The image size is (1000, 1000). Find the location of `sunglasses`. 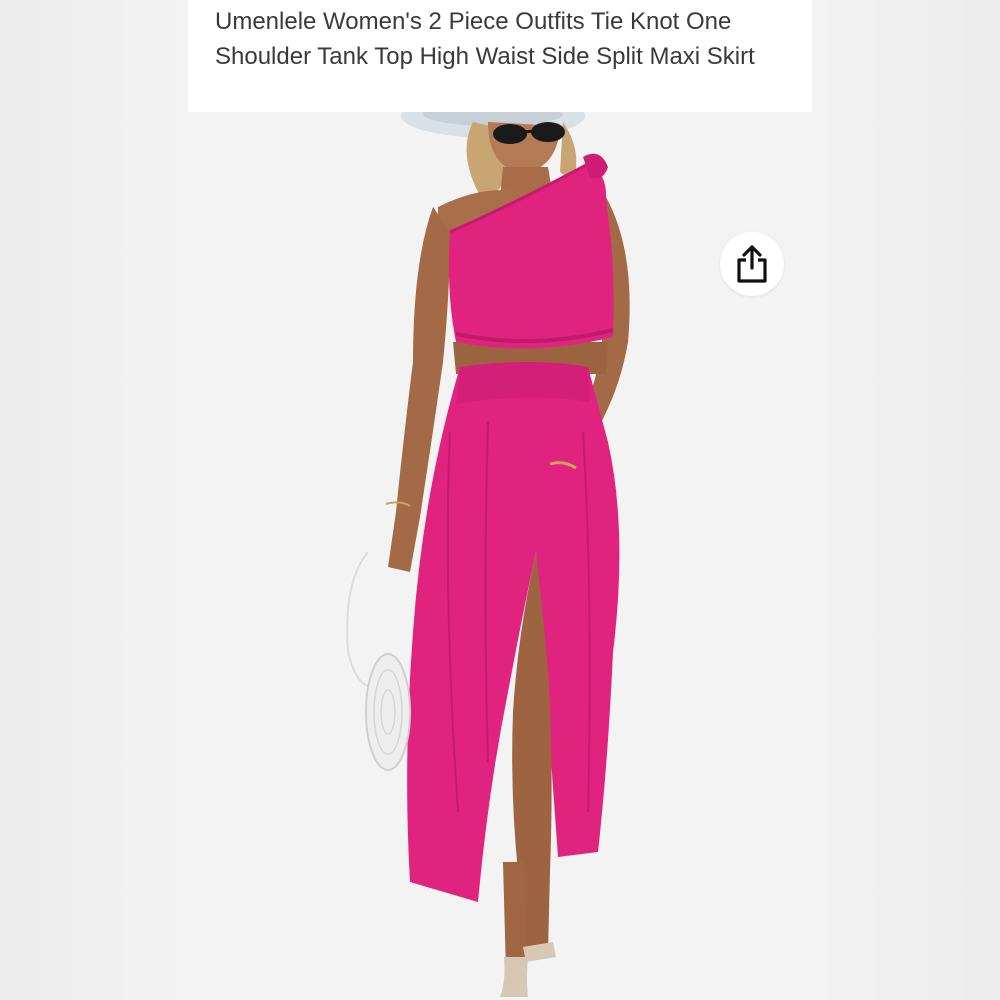

sunglasses is located at coordinates (510, 134).